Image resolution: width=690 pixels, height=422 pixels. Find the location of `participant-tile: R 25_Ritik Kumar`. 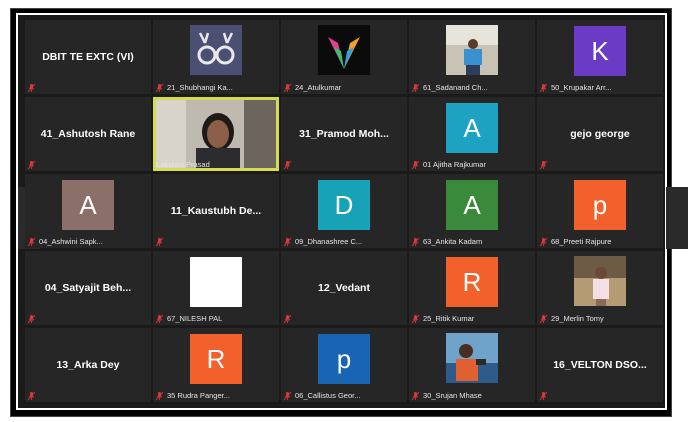

participant-tile: R 25_Ritik Kumar is located at coordinates (472, 288).